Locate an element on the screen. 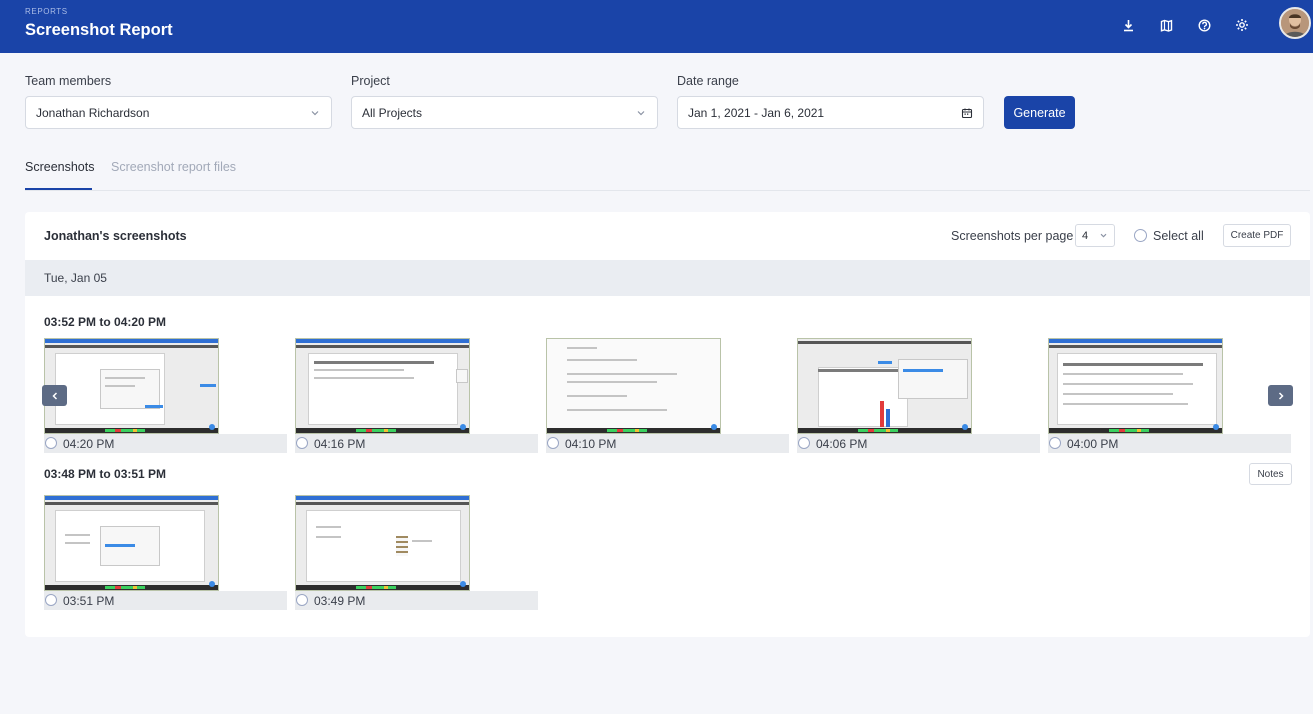 The height and width of the screenshot is (714, 1313). screenshot-item: 03:51 PM is located at coordinates (165, 552).